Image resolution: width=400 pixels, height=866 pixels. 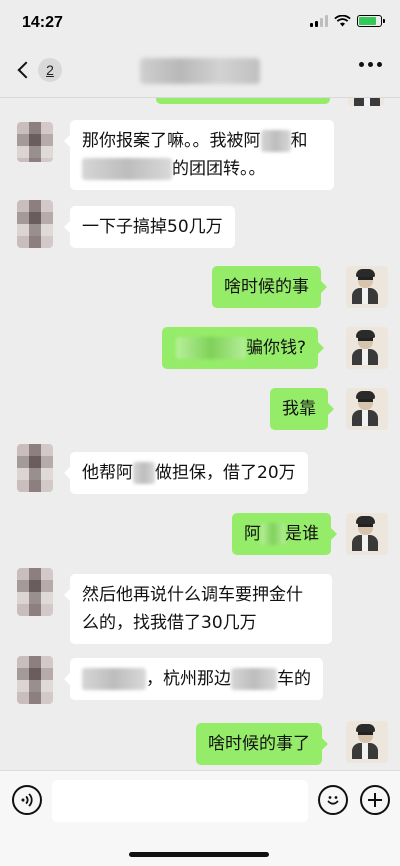 I want to click on message-bubble: ，杭州那边 车的, so click(x=193, y=679).